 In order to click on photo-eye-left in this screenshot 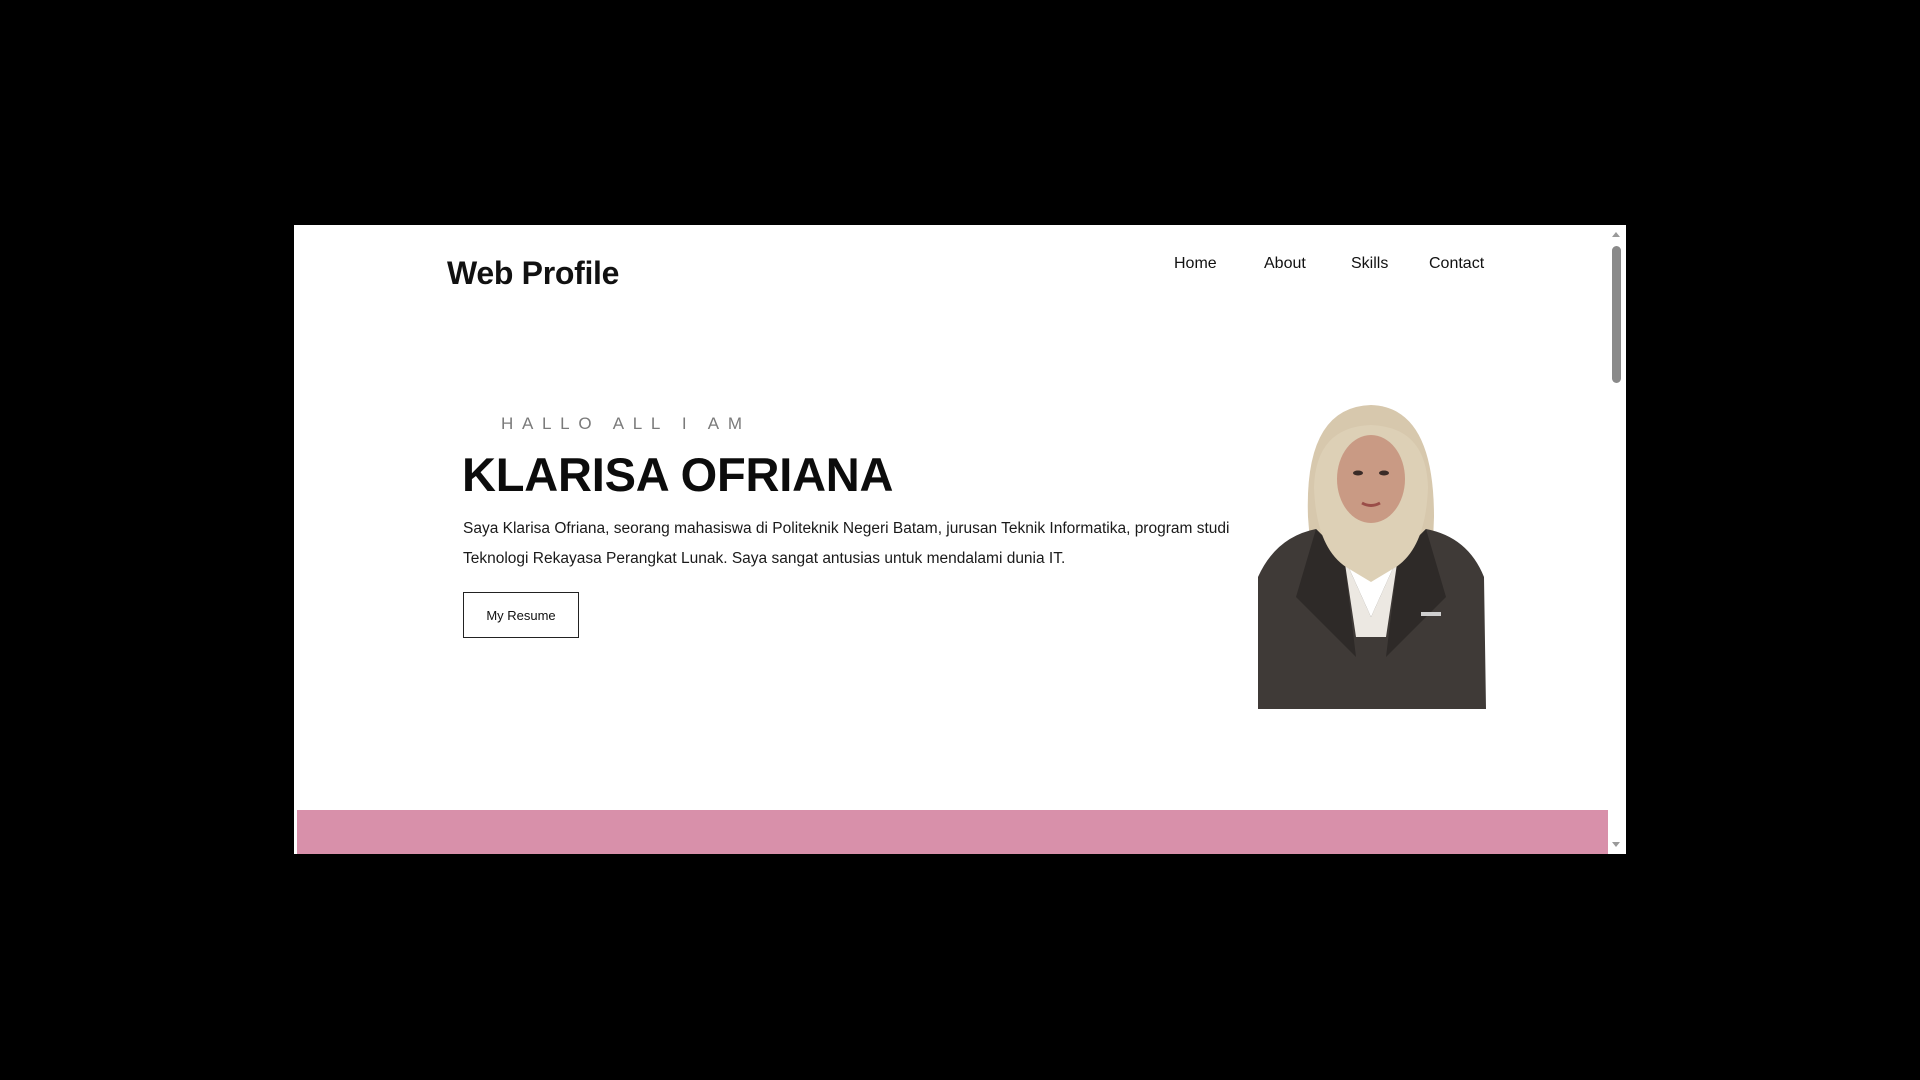, I will do `click(1358, 473)`.